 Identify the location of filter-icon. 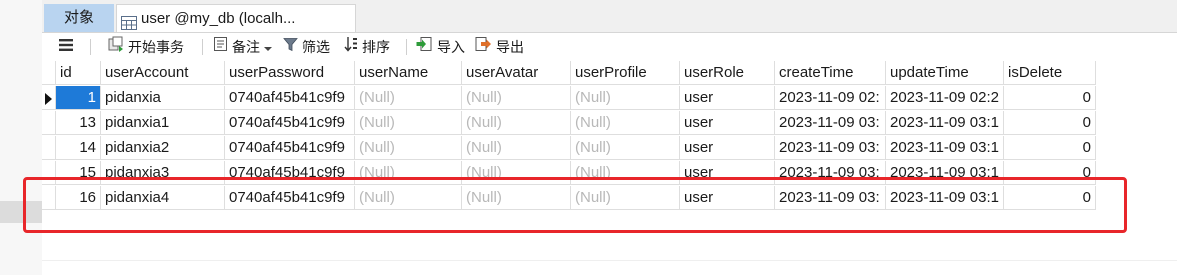
(290, 47).